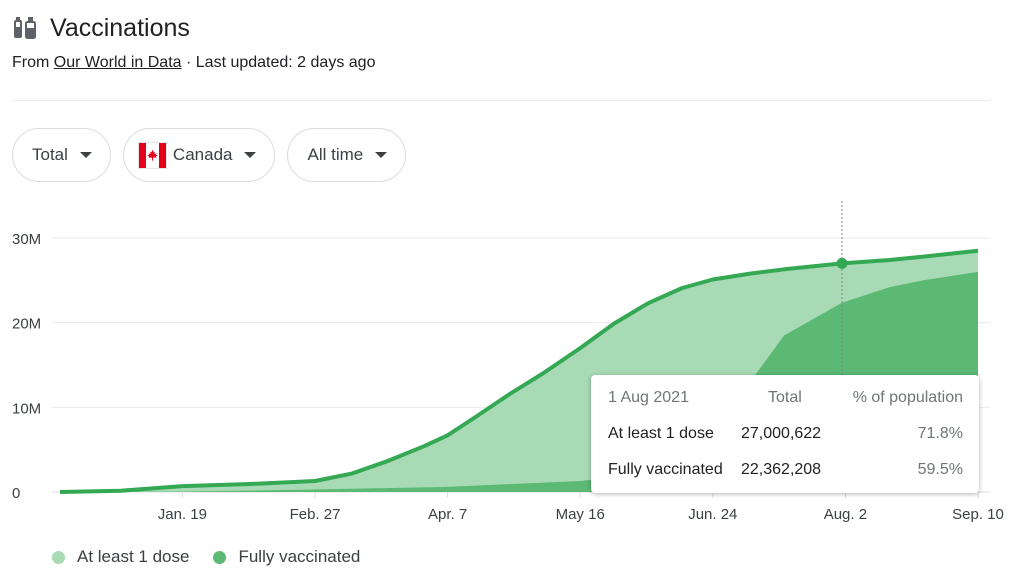  Describe the element at coordinates (285, 62) in the screenshot. I see `last-updated-text: Last updated: 2 days ago` at that location.